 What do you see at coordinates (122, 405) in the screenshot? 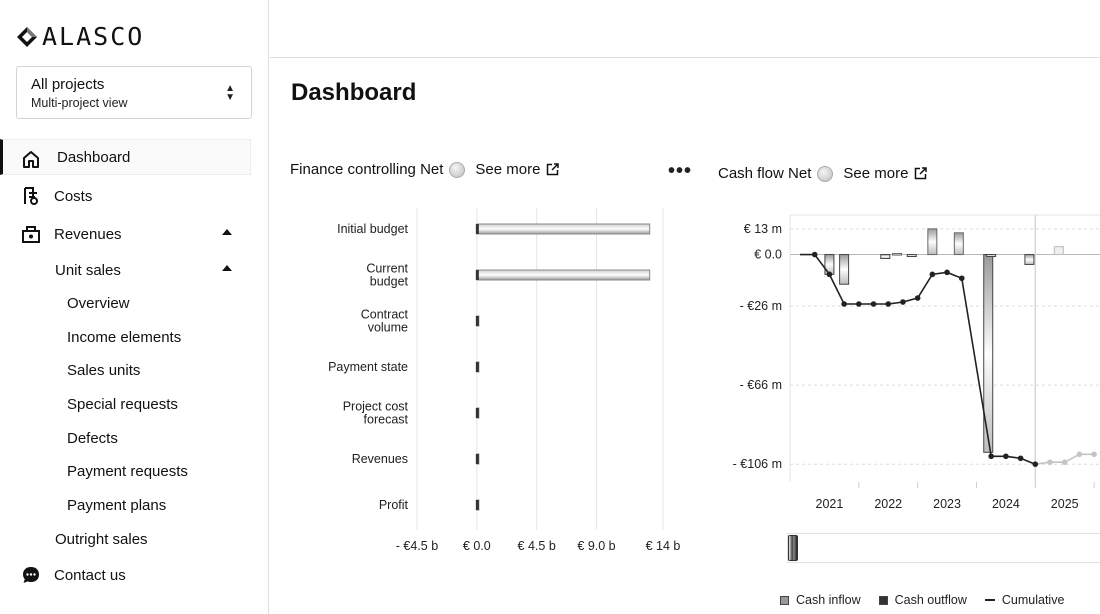
I see `sidebar-item-label: Special requests` at bounding box center [122, 405].